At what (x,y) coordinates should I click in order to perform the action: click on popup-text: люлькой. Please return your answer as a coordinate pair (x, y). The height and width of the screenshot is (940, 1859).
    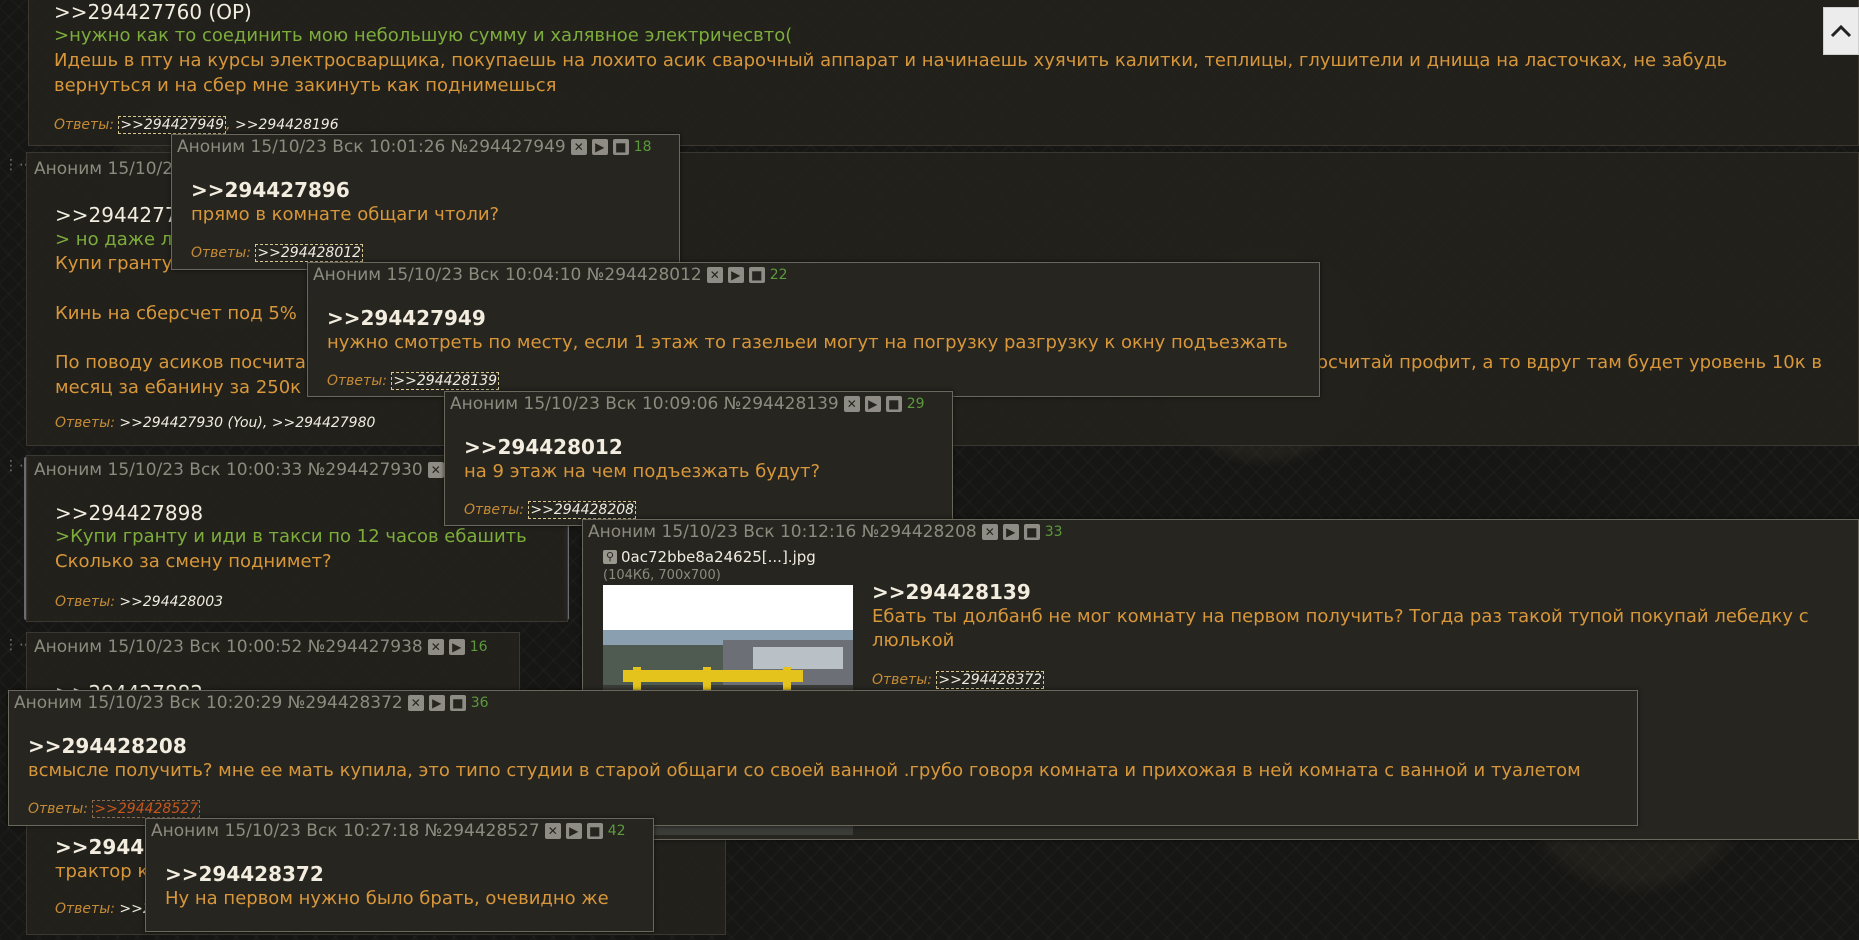
    Looking at the image, I should click on (913, 640).